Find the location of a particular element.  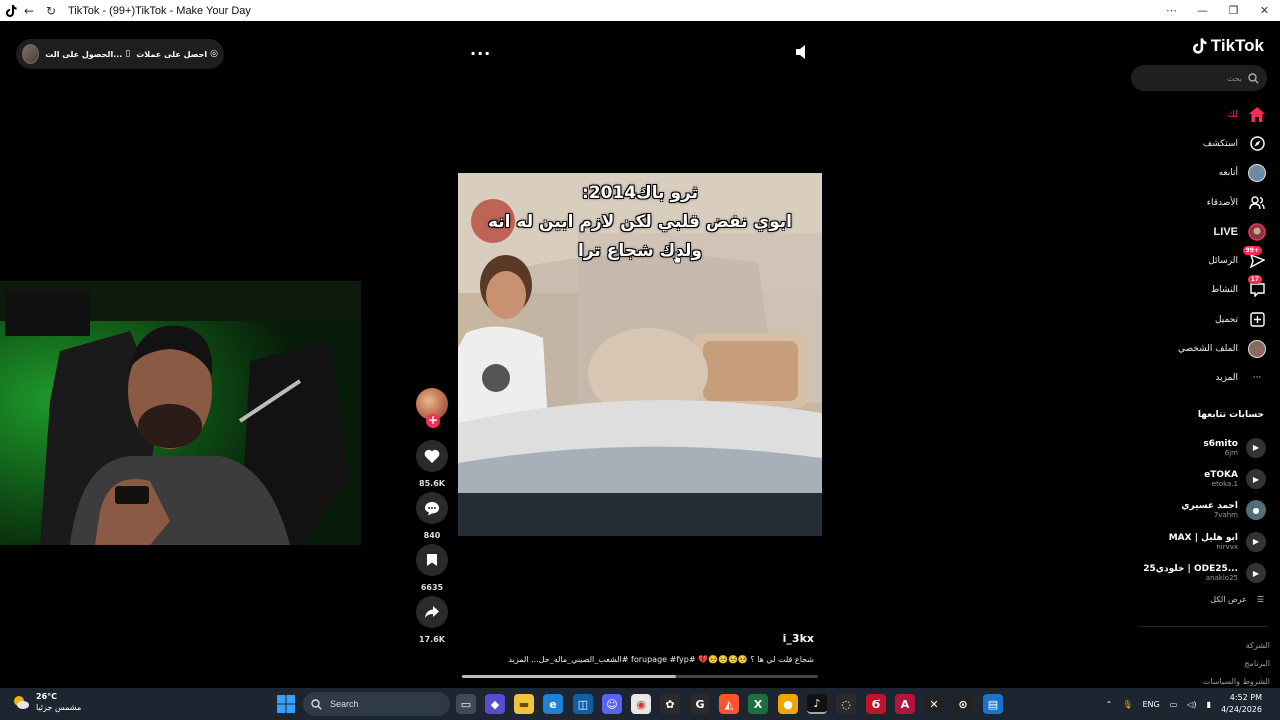

clock-time: 4:52 PM is located at coordinates (1245, 697).